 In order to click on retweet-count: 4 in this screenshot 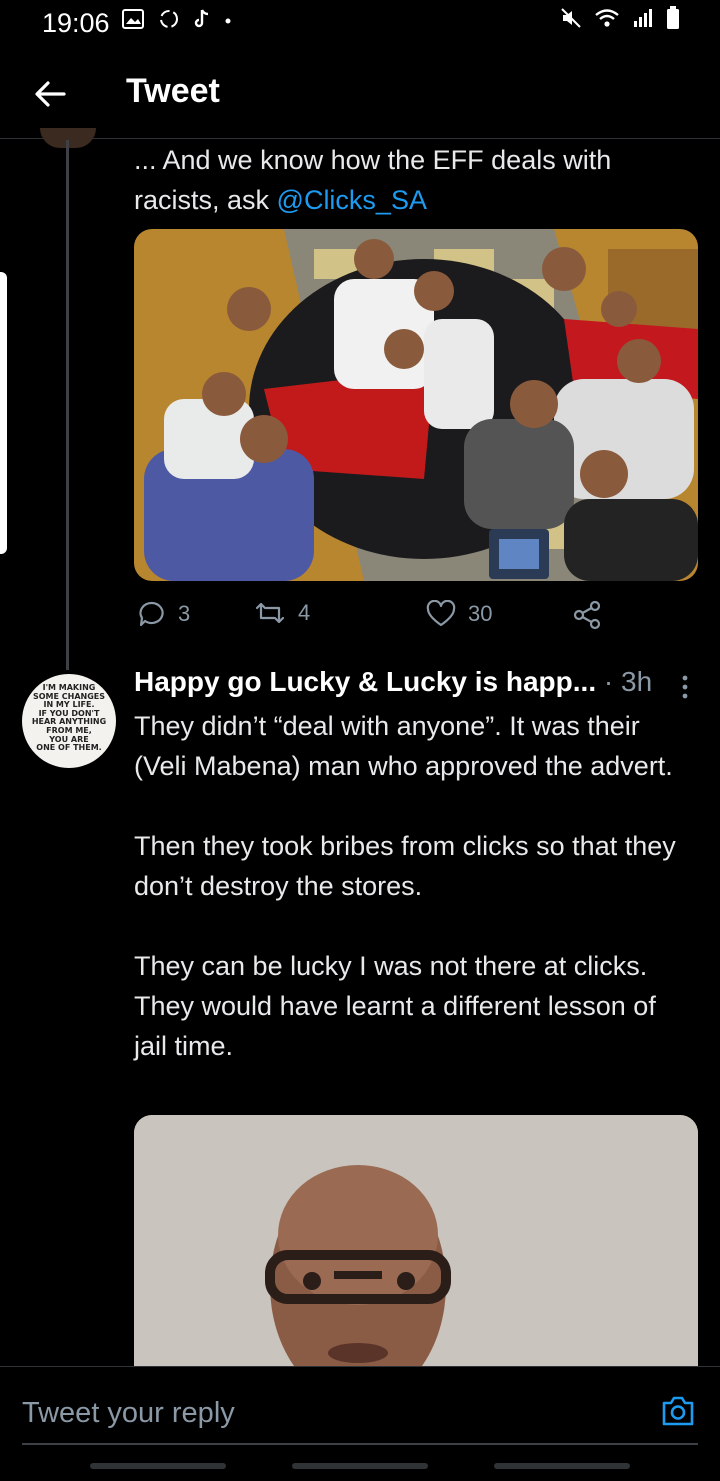, I will do `click(304, 612)`.